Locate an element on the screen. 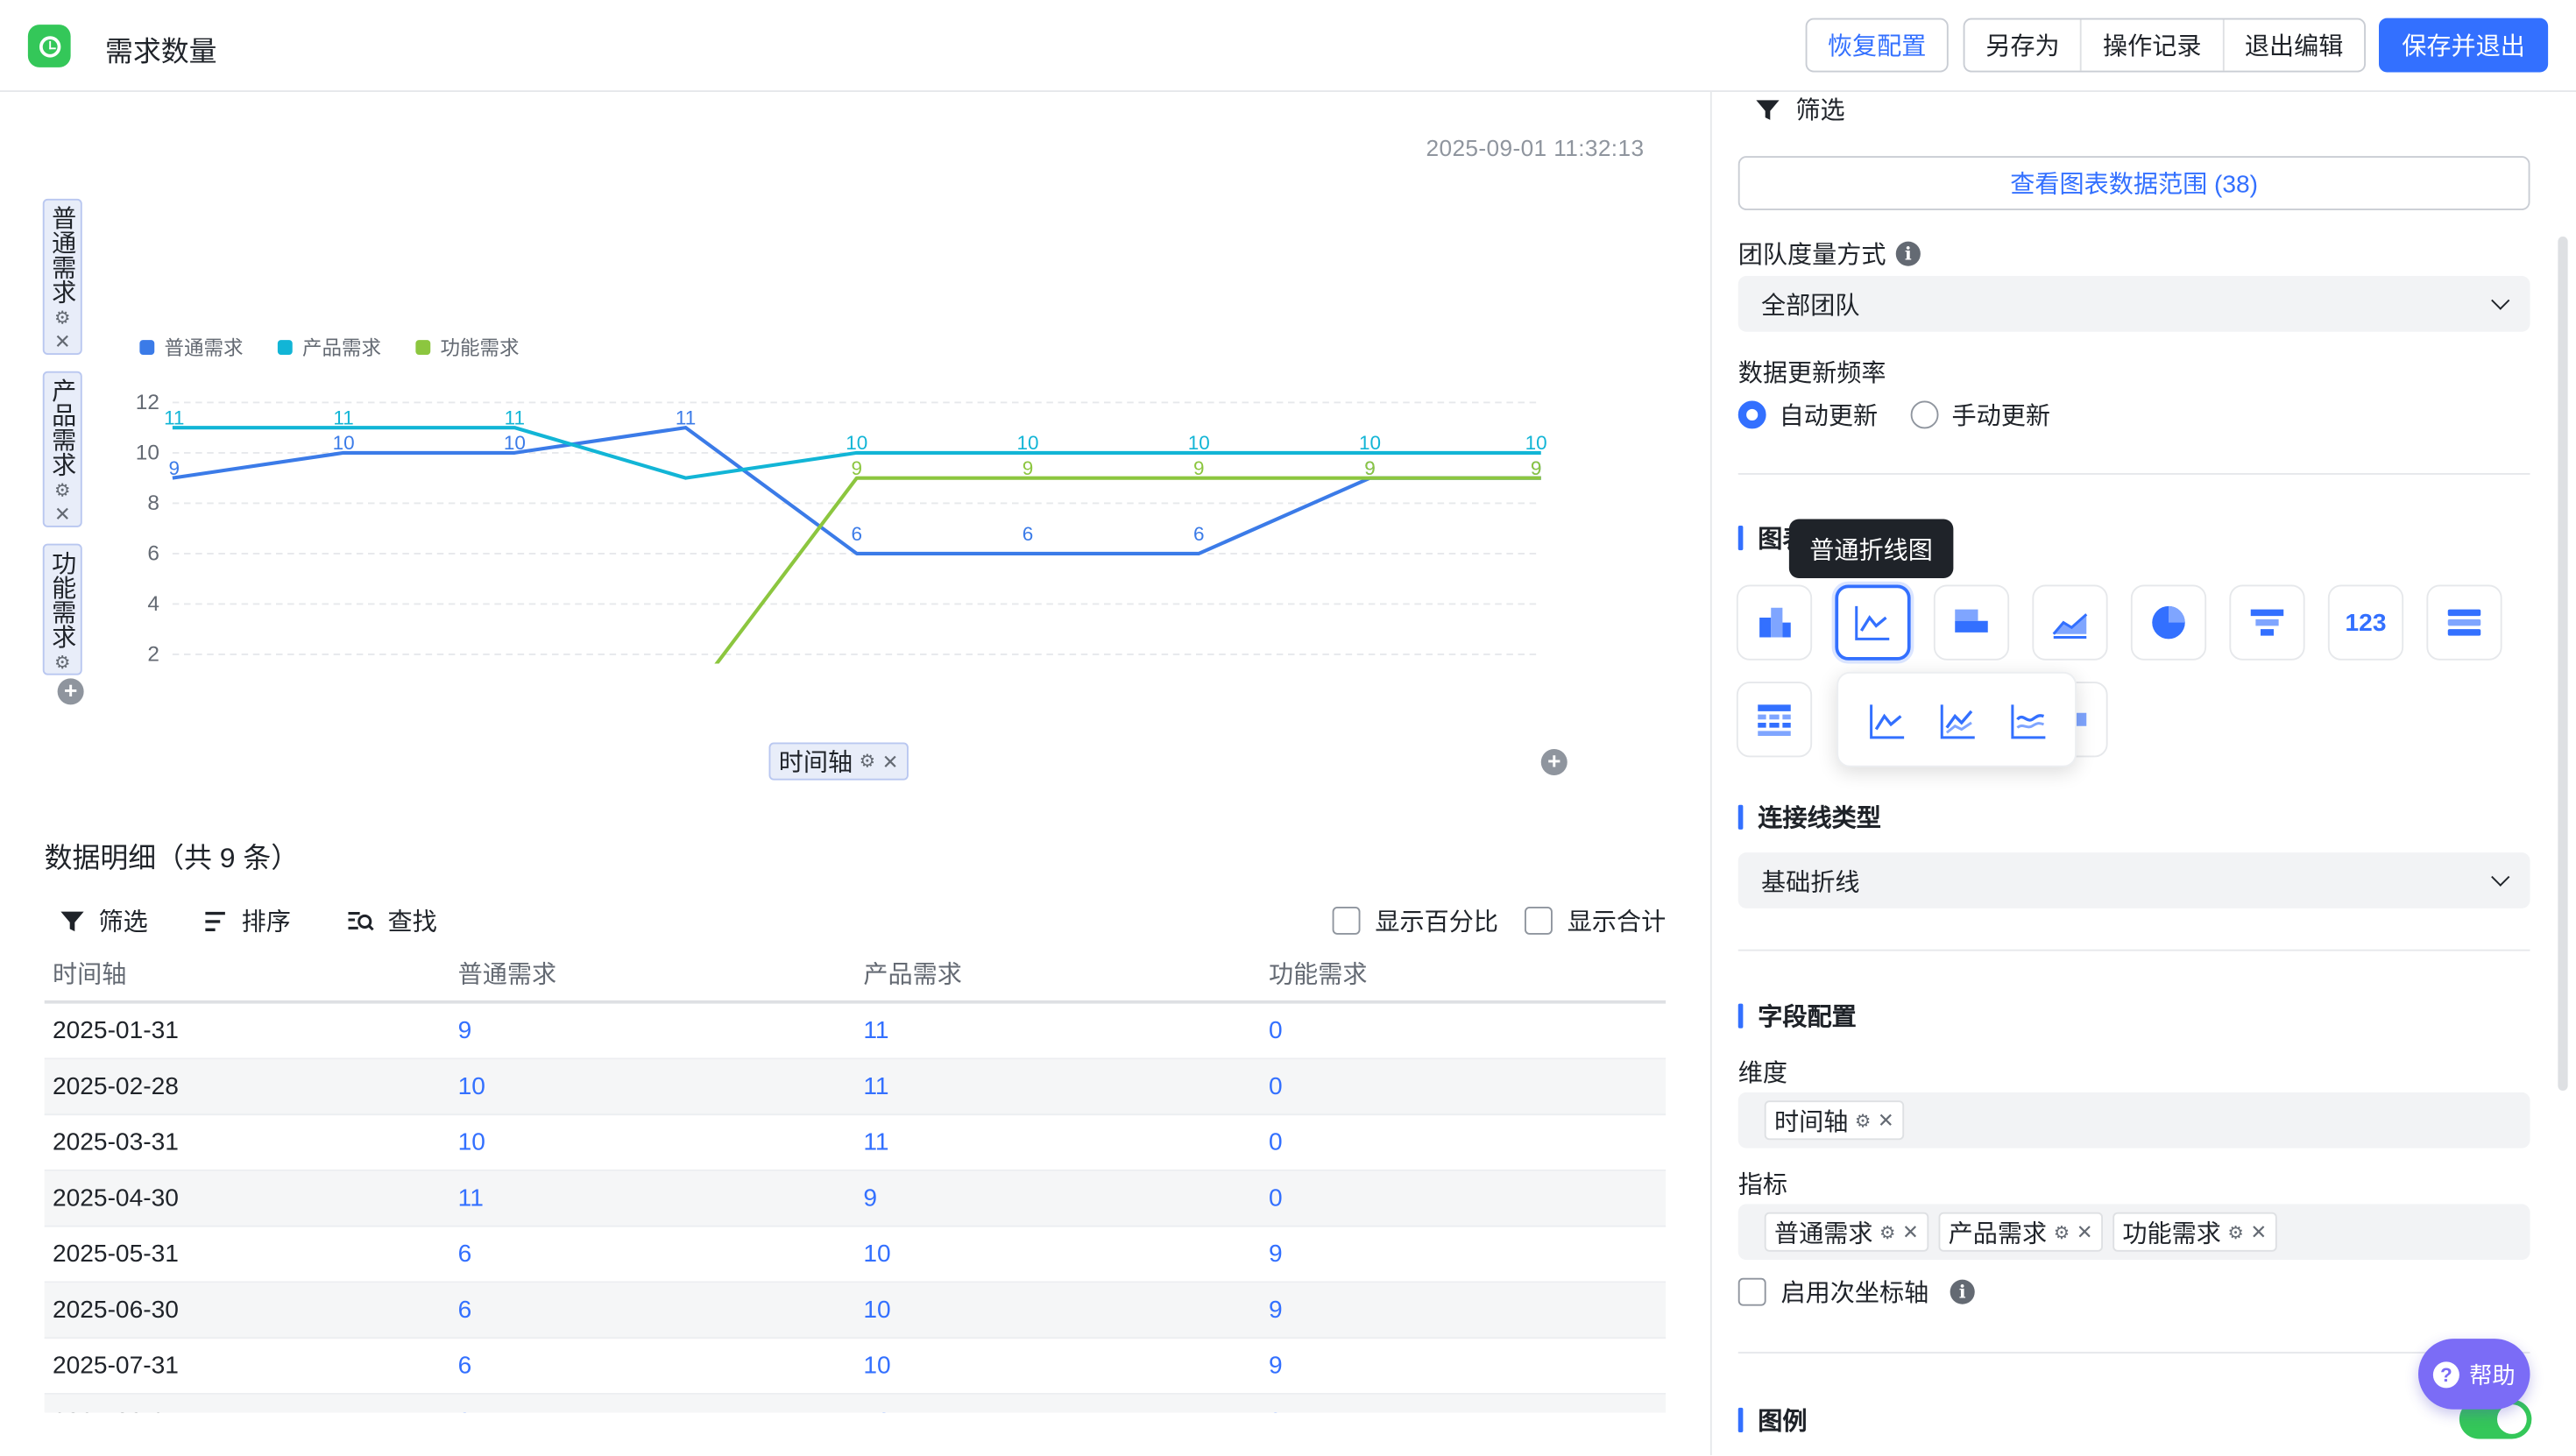 This screenshot has width=2576, height=1456. metric-chip: 产品需求 ⚙ ✕ is located at coordinates (2020, 1232).